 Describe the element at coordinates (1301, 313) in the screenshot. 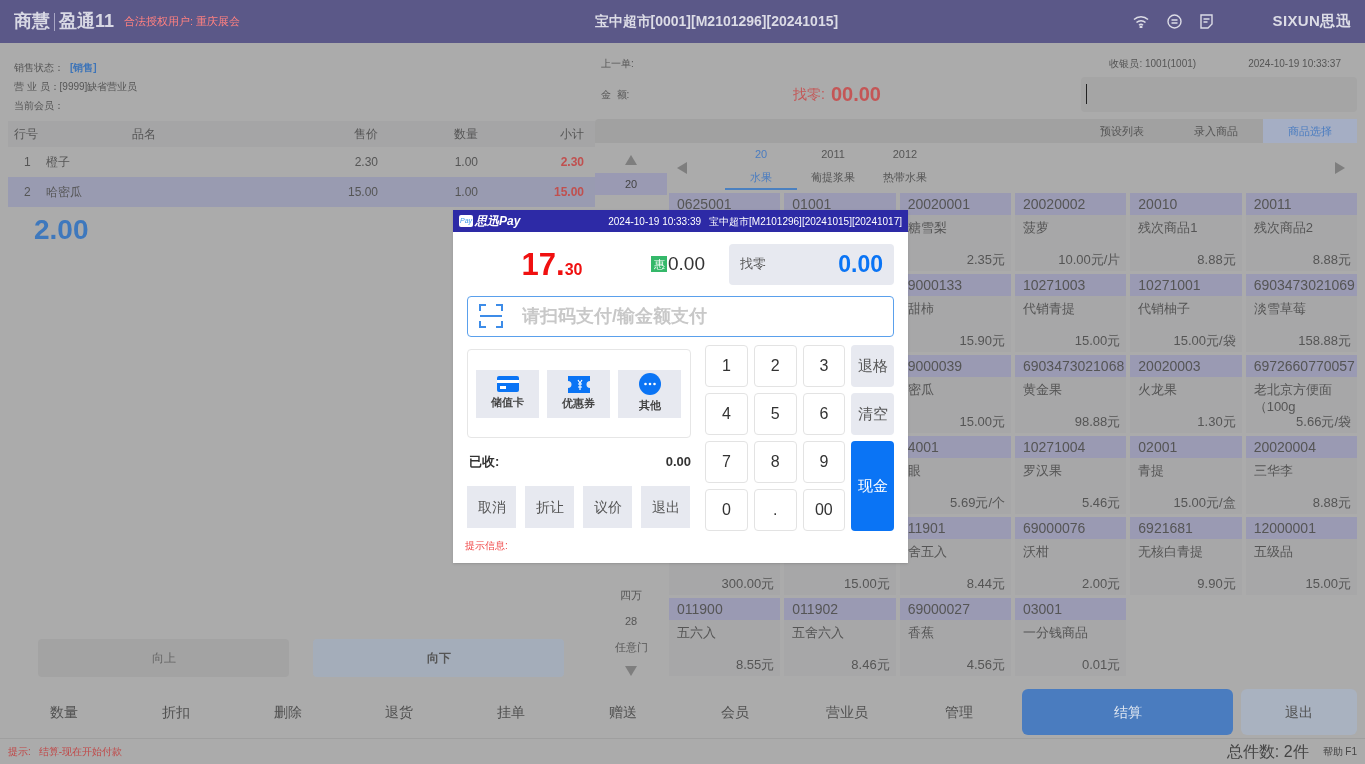

I see `product-card: 6903473021069 淡雪草莓 158.88元` at that location.